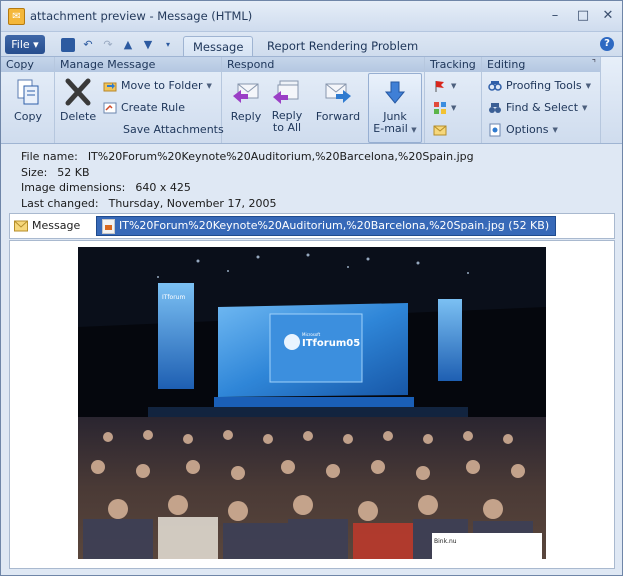 This screenshot has width=623, height=576. Describe the element at coordinates (331, 343) in the screenshot. I see `screen-title-text: ITforum05` at that location.